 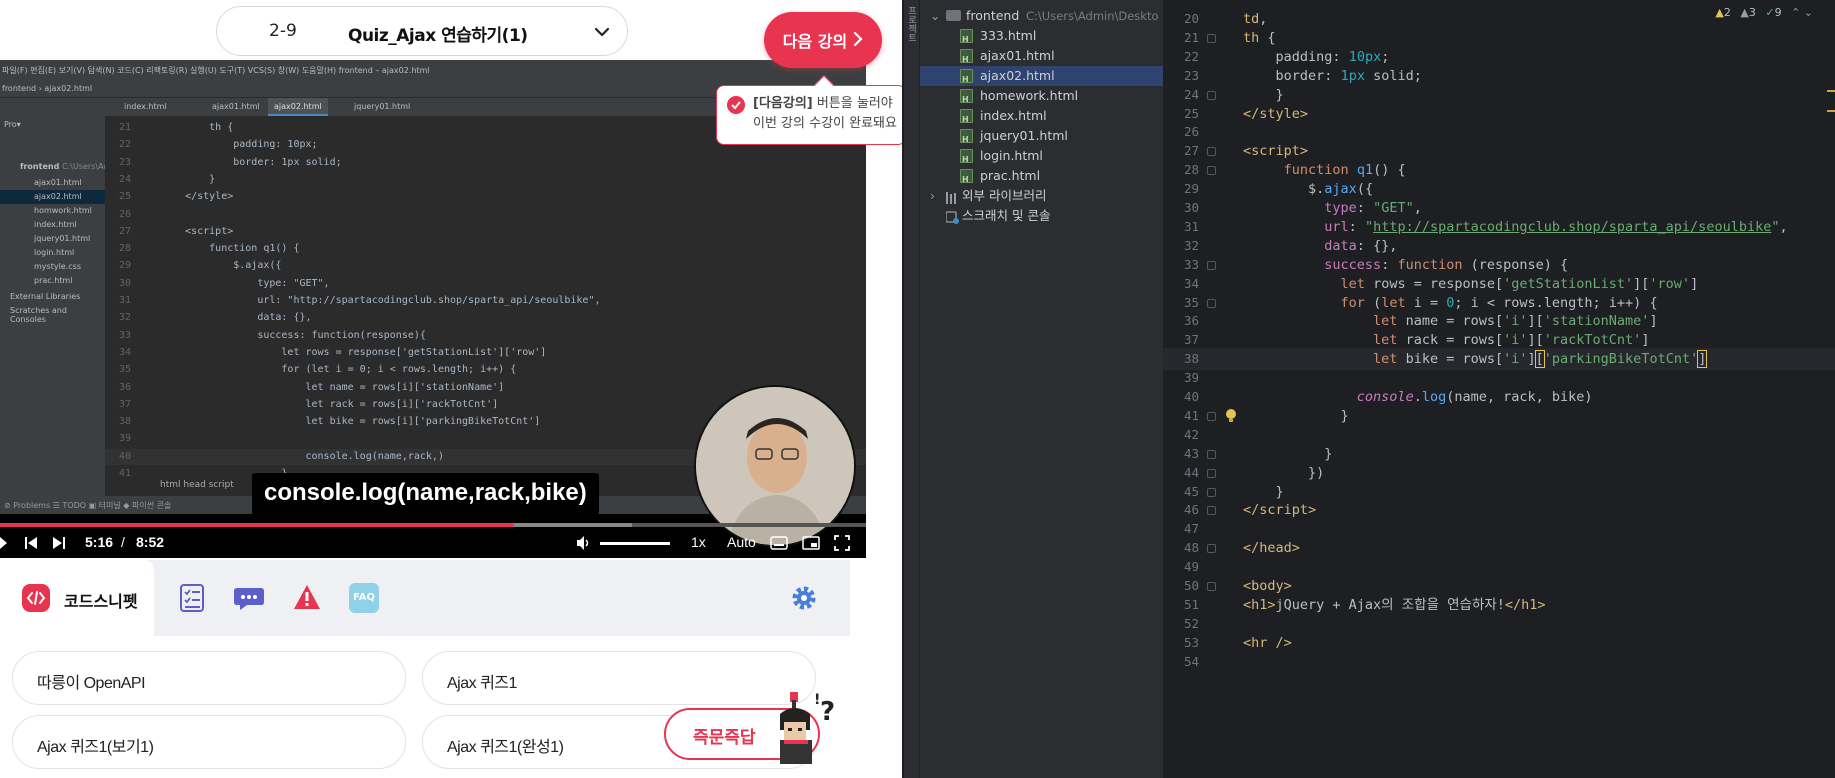 I want to click on play-icon, so click(x=4, y=544).